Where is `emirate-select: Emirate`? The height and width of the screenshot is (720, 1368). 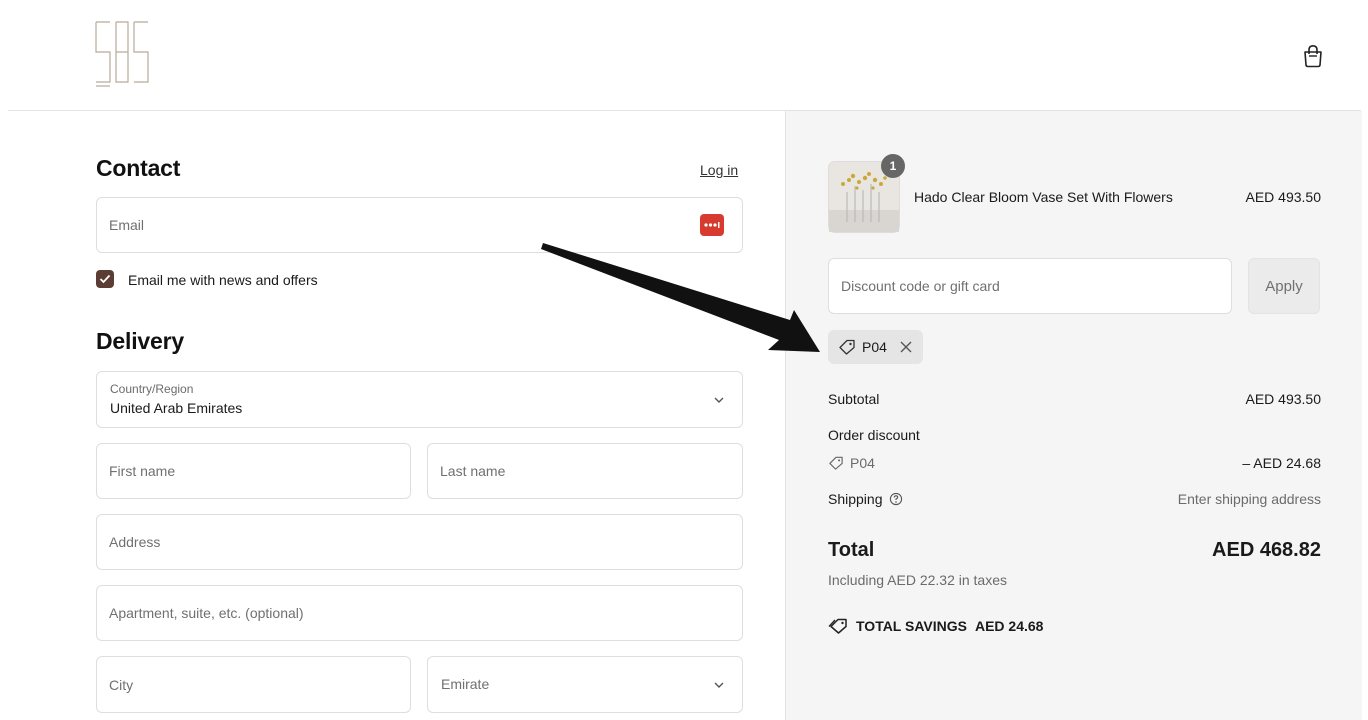
emirate-select: Emirate is located at coordinates (585, 684).